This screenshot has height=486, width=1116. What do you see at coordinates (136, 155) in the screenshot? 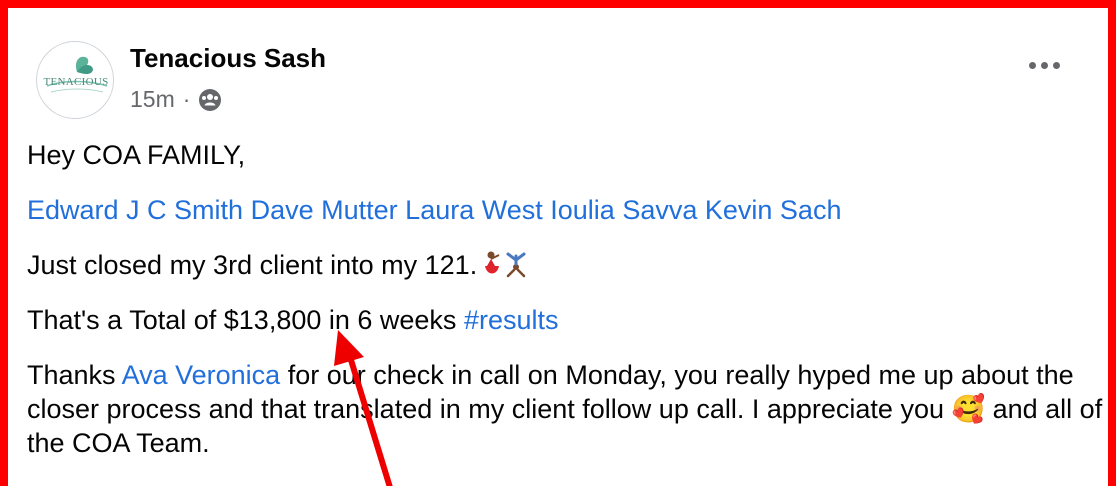
I see `greeting: Hey COA FAMILY,` at bounding box center [136, 155].